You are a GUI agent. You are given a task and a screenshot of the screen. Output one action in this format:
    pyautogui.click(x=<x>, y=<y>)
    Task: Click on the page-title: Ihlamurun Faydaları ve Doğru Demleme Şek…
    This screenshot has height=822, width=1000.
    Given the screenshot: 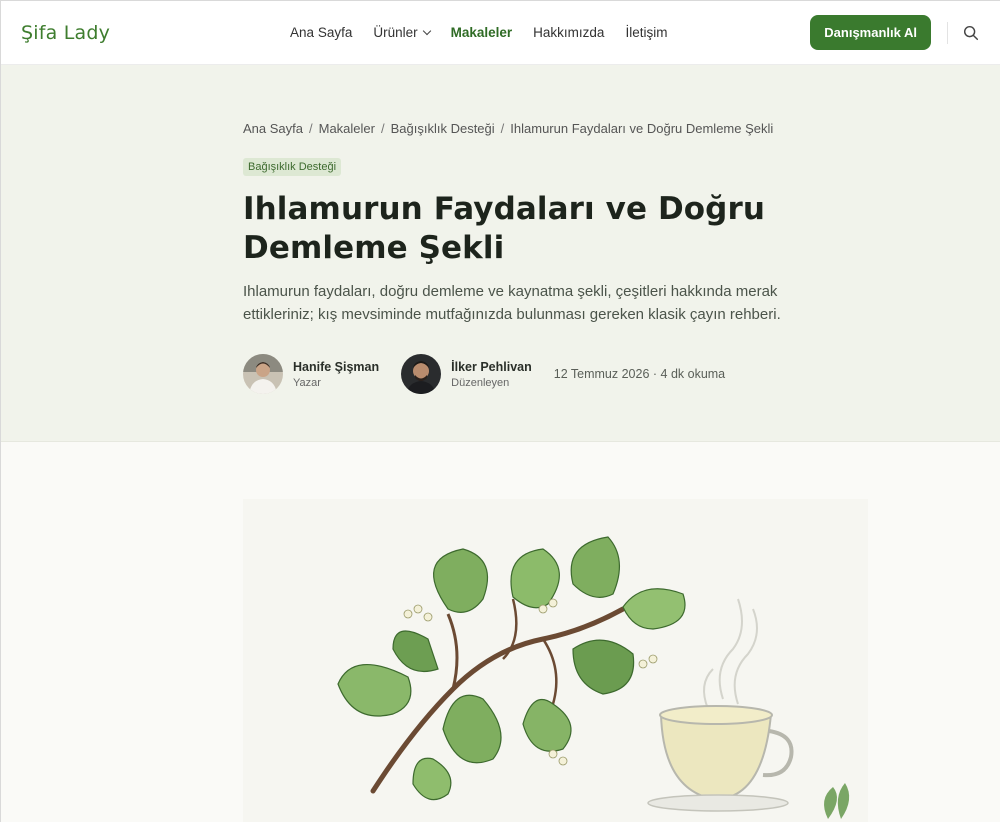 What is the action you would take?
    pyautogui.click(x=504, y=228)
    